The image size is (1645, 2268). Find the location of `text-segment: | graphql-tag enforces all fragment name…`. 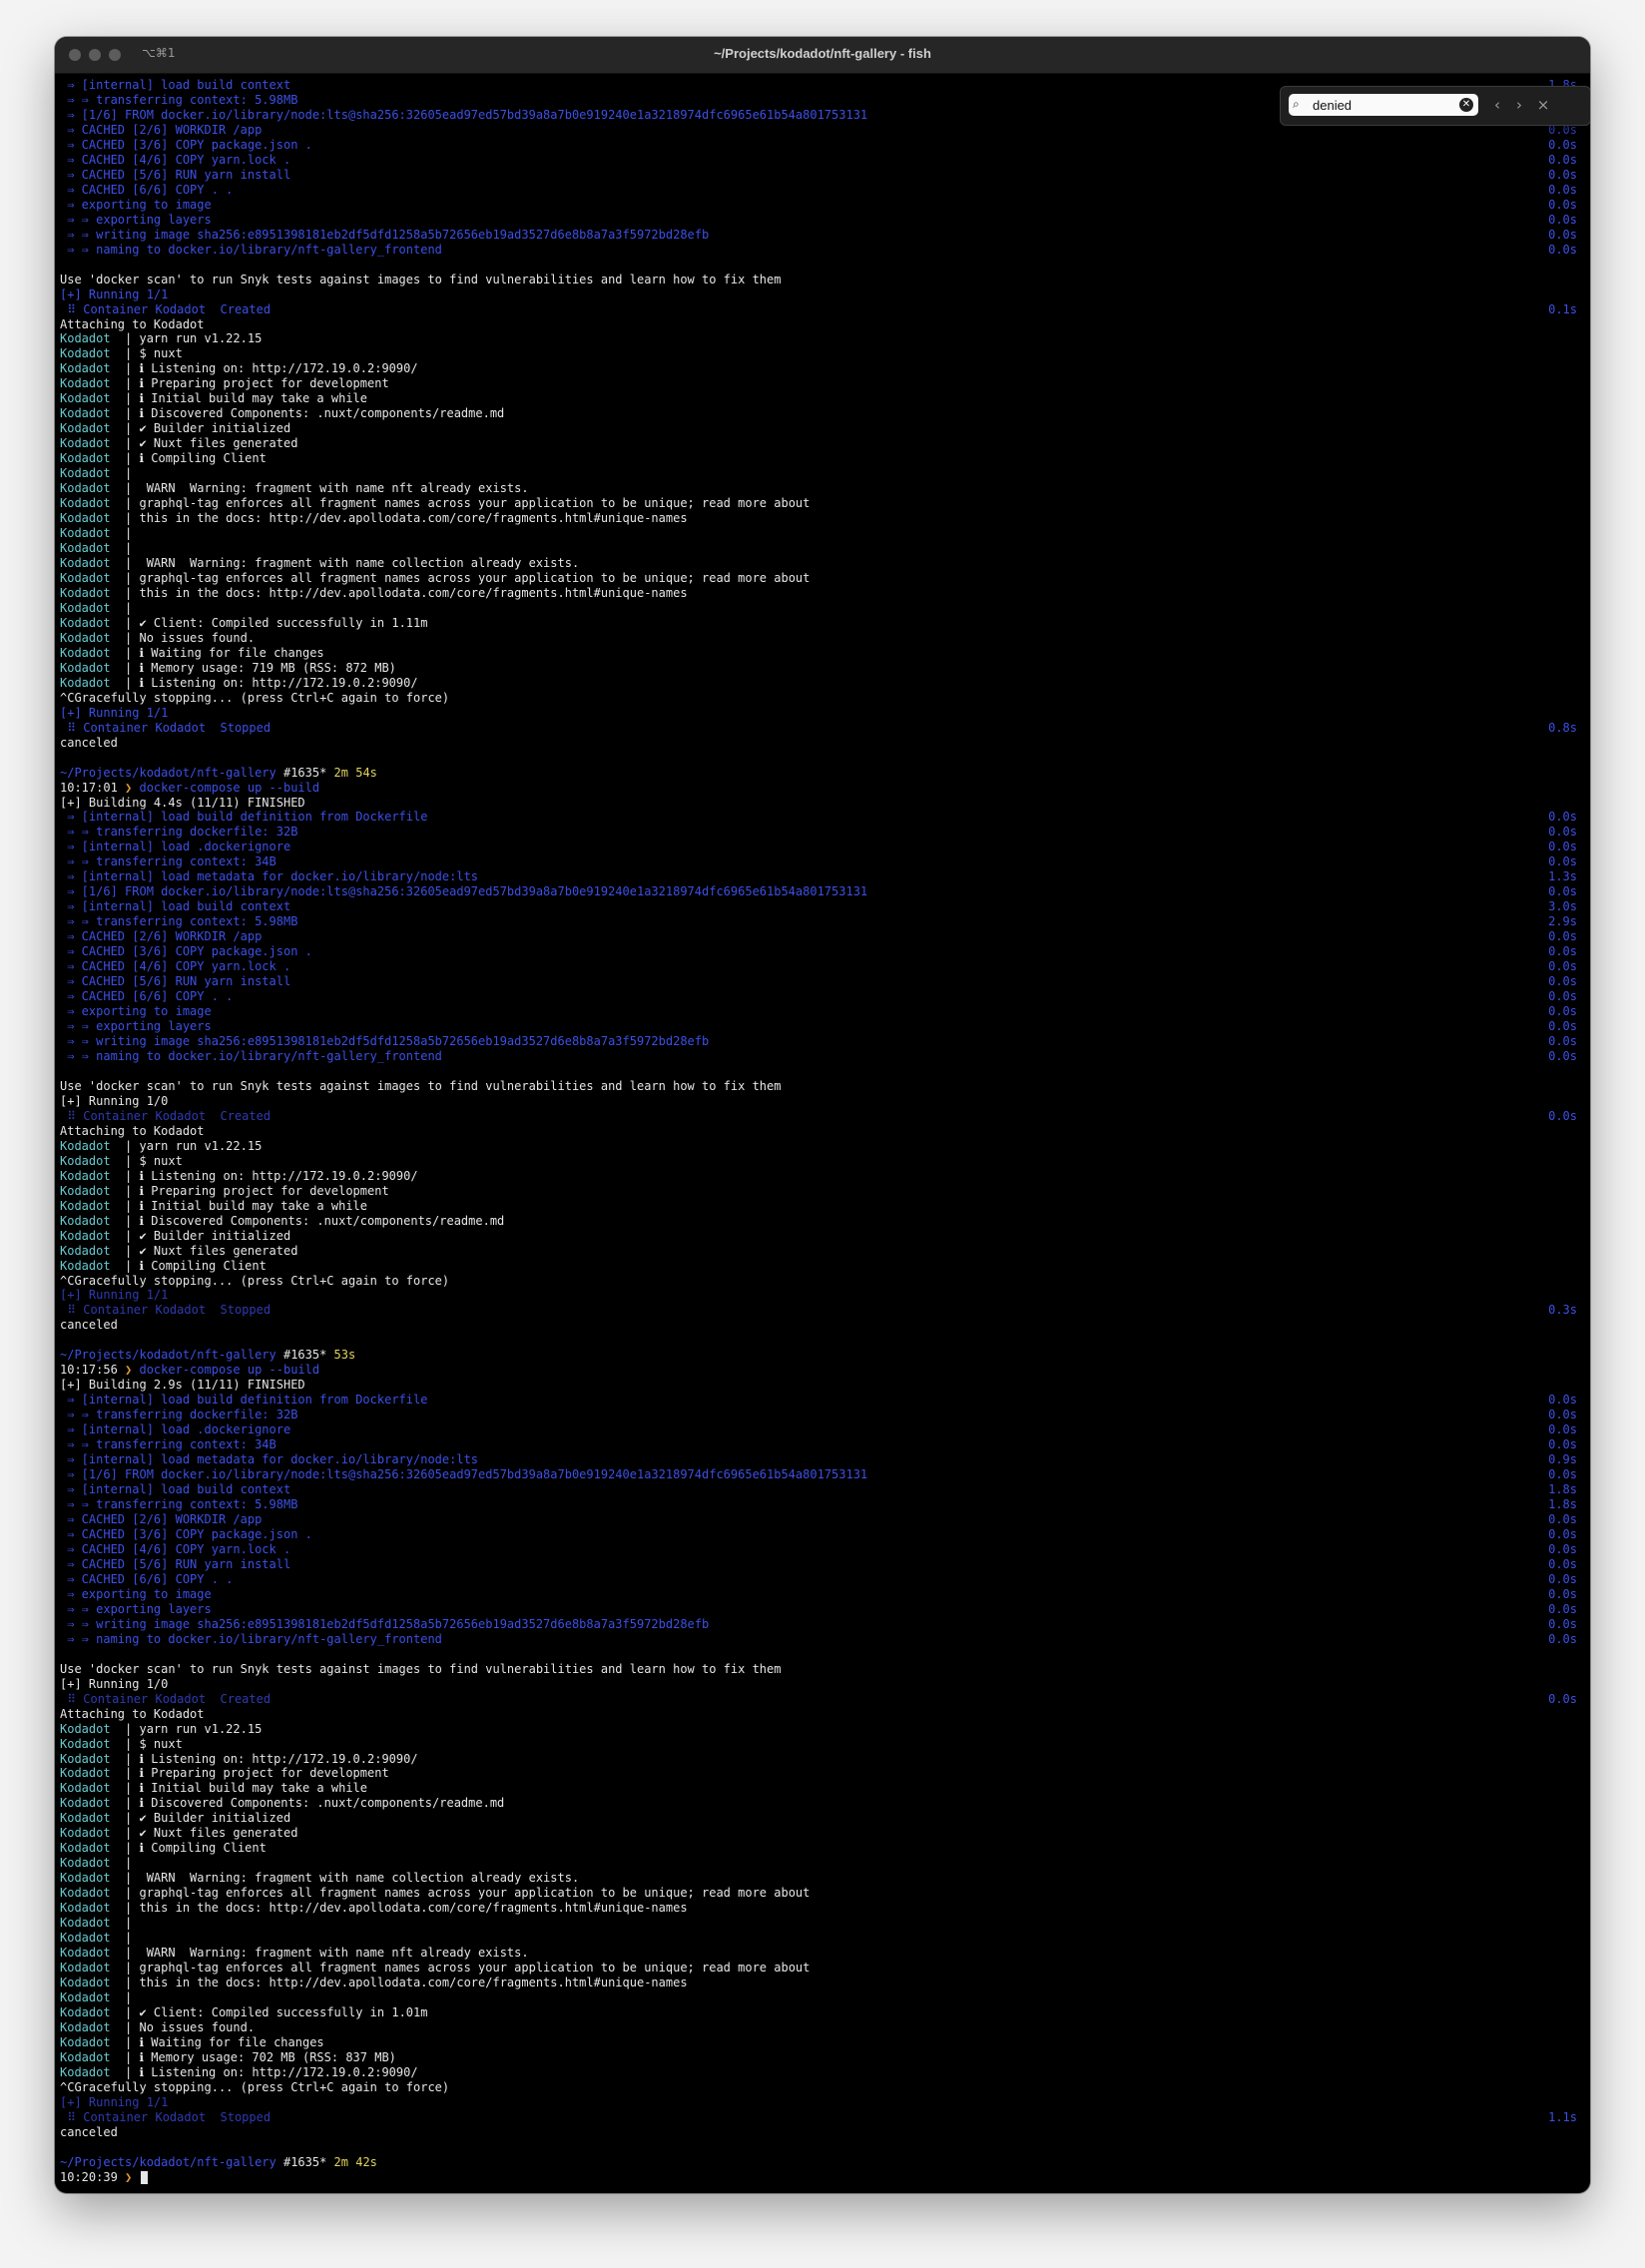

text-segment: | graphql-tag enforces all fragment name… is located at coordinates (461, 1968).